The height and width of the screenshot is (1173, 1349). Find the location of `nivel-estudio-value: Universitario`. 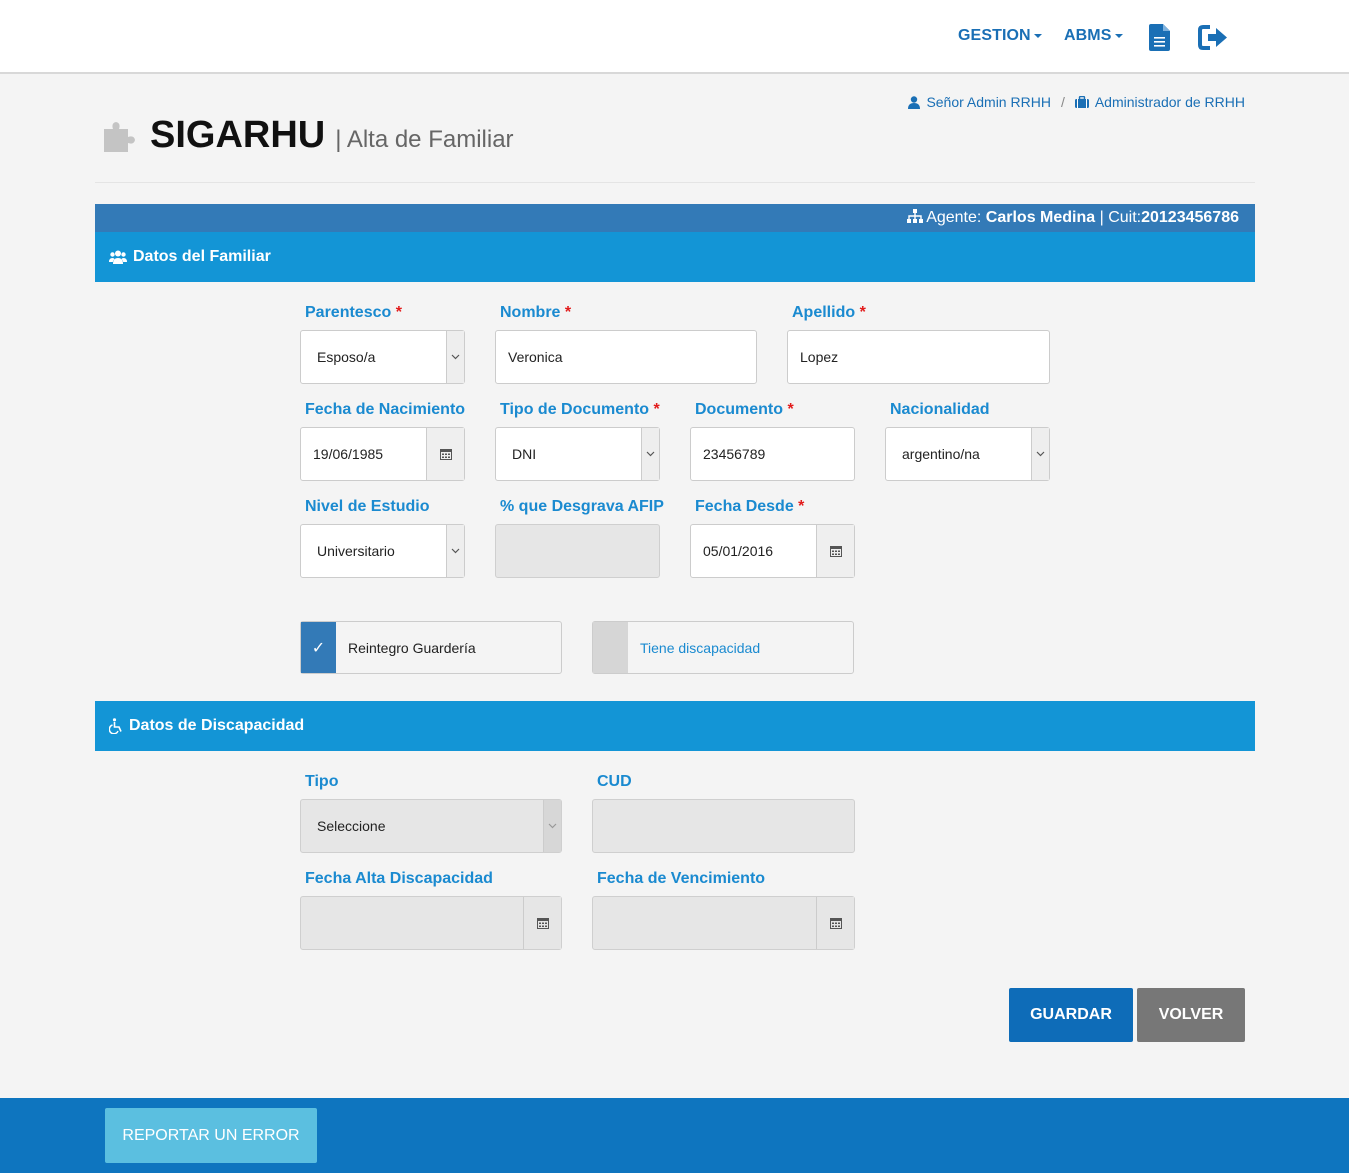

nivel-estudio-value: Universitario is located at coordinates (356, 551).